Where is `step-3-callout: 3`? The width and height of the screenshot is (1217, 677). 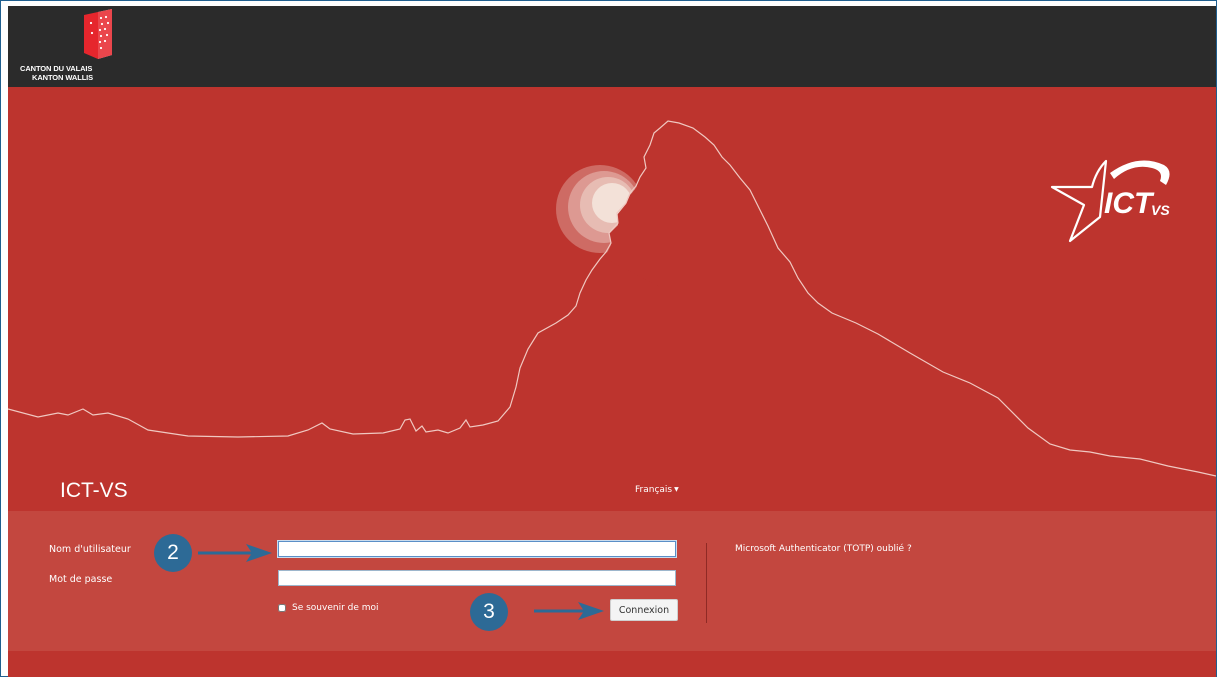 step-3-callout: 3 is located at coordinates (489, 612).